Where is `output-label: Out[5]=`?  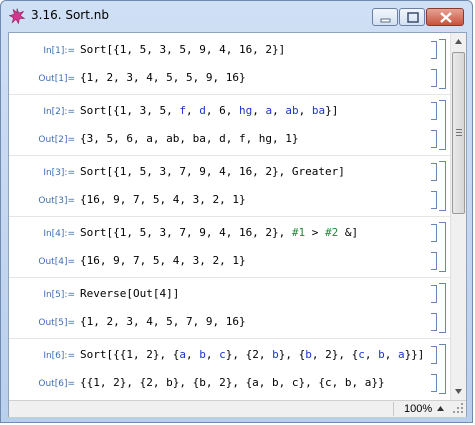
output-label: Out[5]= is located at coordinates (56, 323).